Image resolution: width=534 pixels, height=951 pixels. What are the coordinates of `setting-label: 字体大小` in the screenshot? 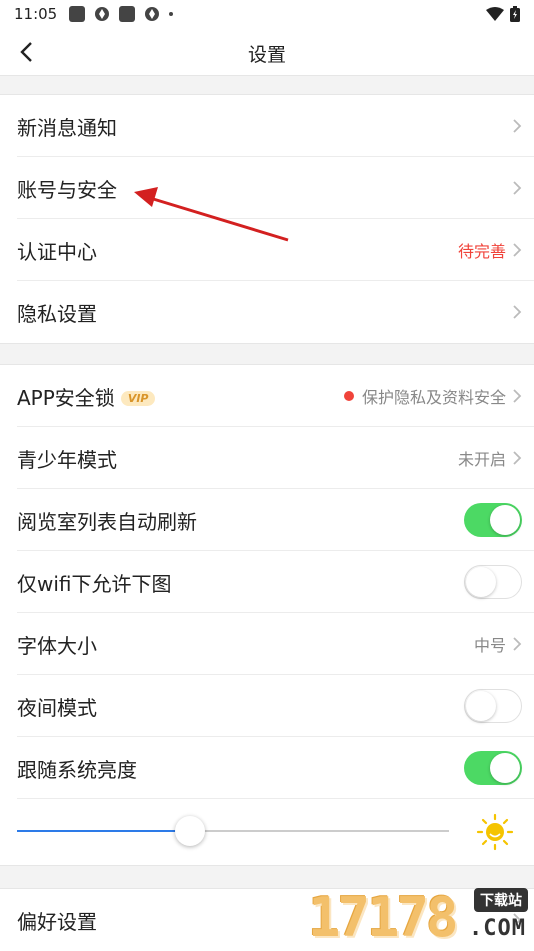 It's located at (57, 646).